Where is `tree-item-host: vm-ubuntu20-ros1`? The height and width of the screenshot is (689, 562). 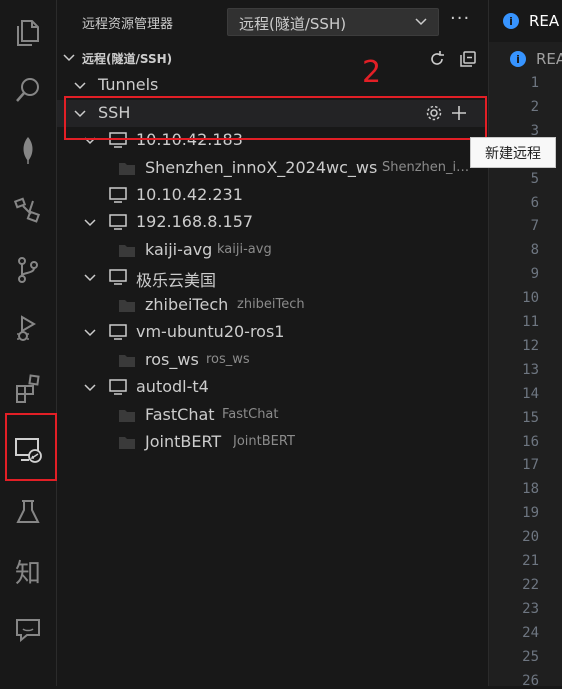 tree-item-host: vm-ubuntu20-ros1 is located at coordinates (272, 332).